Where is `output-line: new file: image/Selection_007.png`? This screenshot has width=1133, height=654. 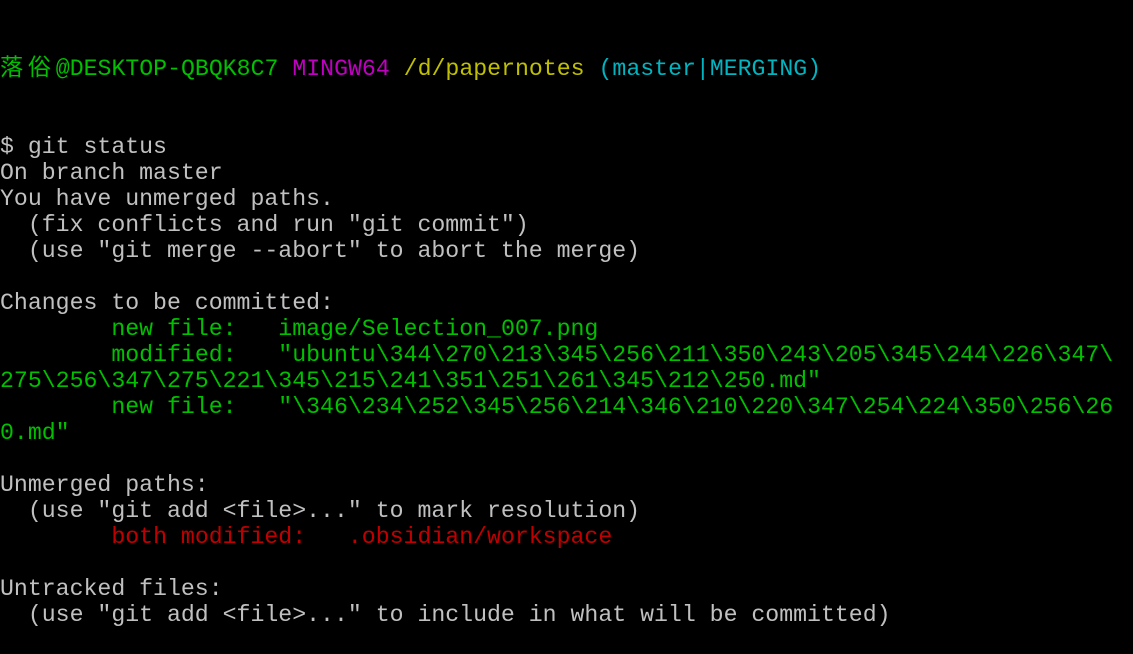 output-line: new file: image/Selection_007.png is located at coordinates (566, 329).